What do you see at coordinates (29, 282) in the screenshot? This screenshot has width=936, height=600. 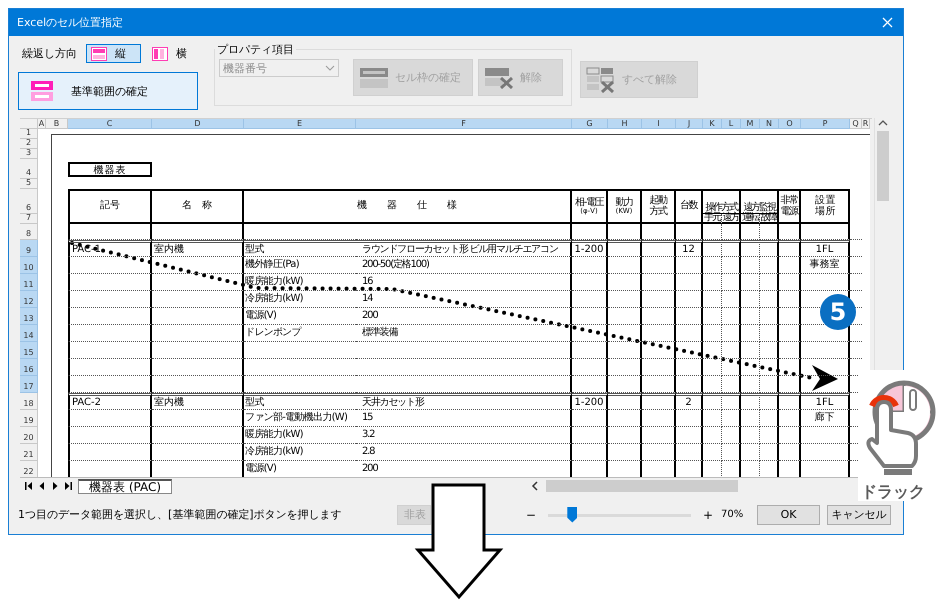 I see `row-header: 11` at bounding box center [29, 282].